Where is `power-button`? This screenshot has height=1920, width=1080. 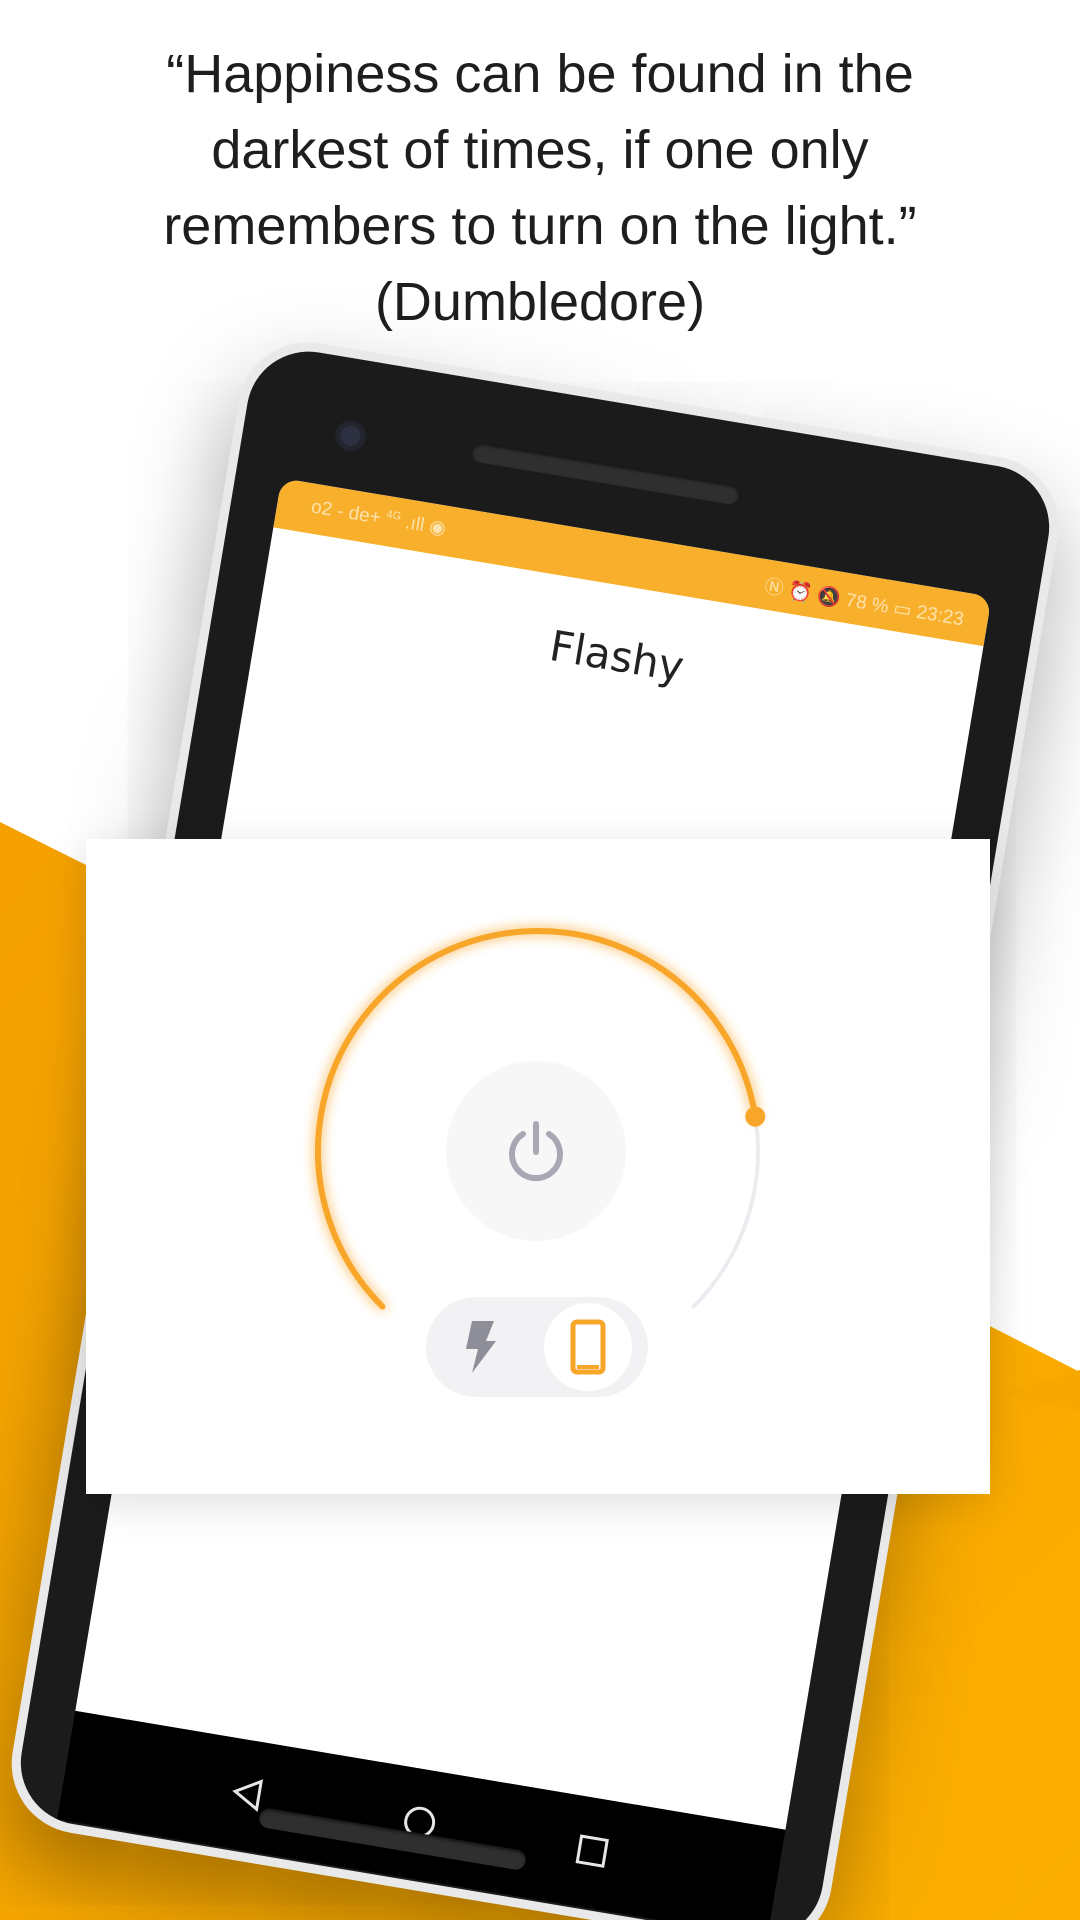
power-button is located at coordinates (536, 1151).